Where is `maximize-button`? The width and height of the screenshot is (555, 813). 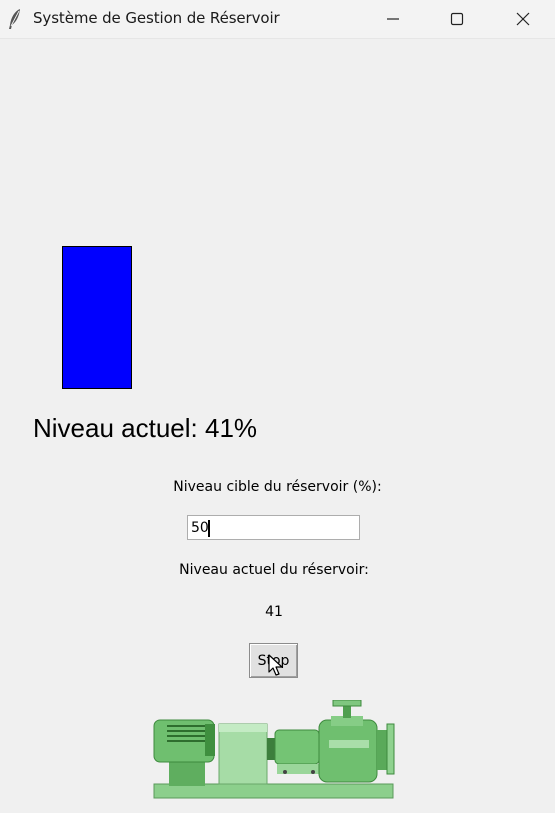 maximize-button is located at coordinates (457, 19).